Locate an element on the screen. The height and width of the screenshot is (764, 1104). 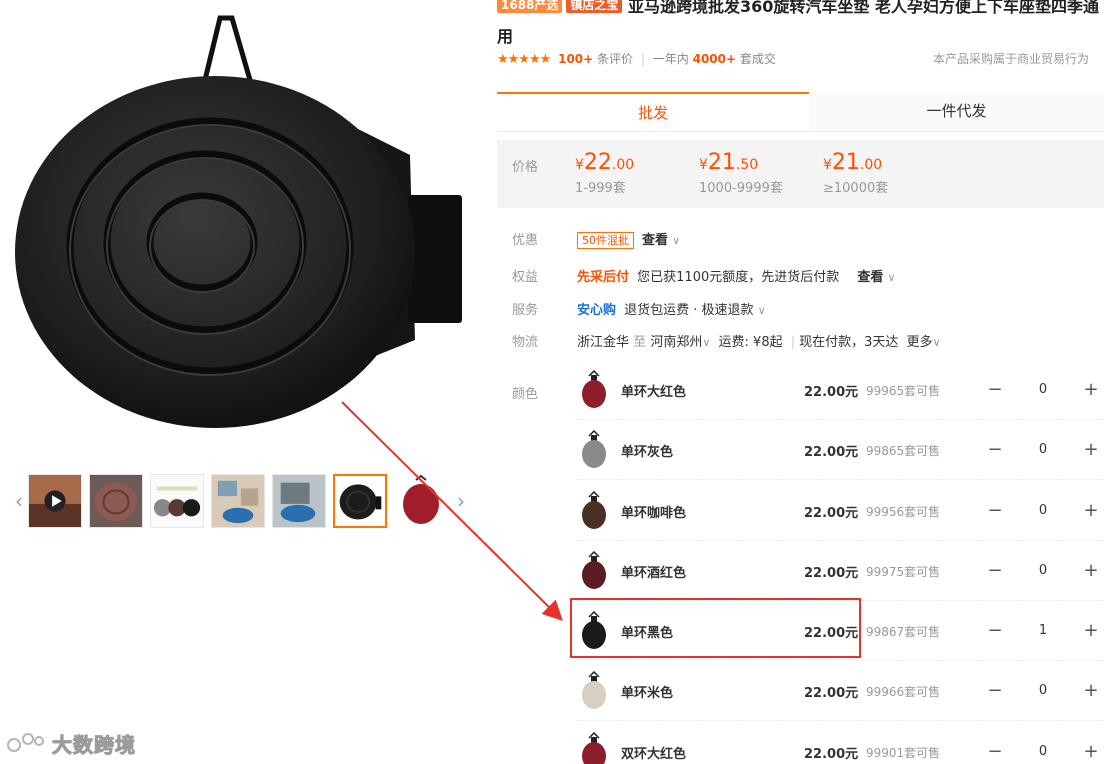
benefit-value: 先采后付 您已获1100元额度，先进货后付款 查看 ∨ is located at coordinates (736, 275).